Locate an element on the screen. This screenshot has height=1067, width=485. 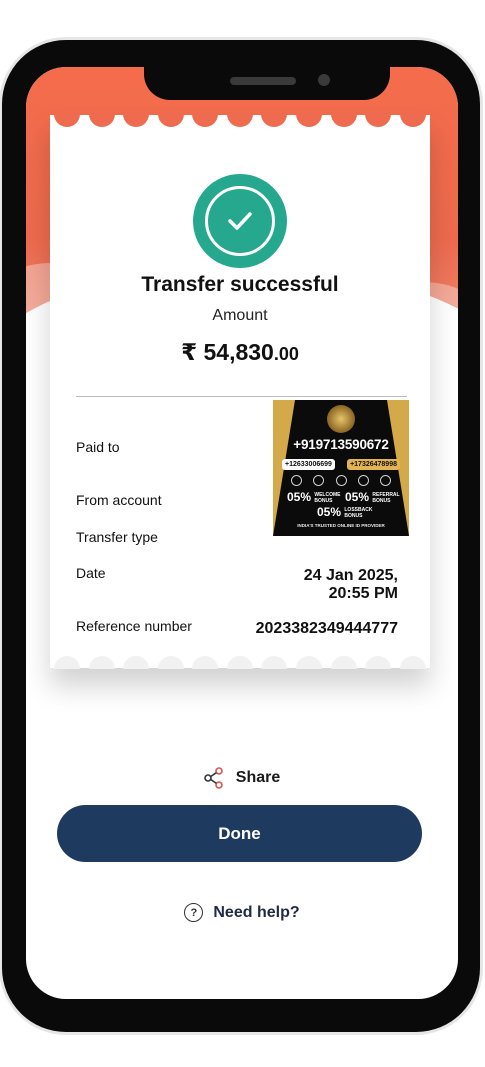
amount-value: ₹ 54,830.00 is located at coordinates (240, 352).